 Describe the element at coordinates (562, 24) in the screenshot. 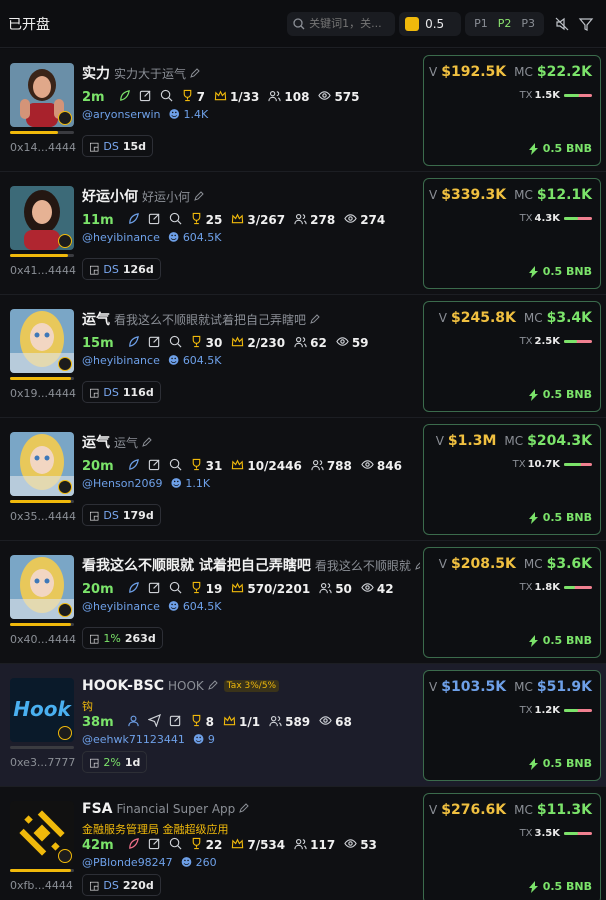

I see `mute-icon` at that location.